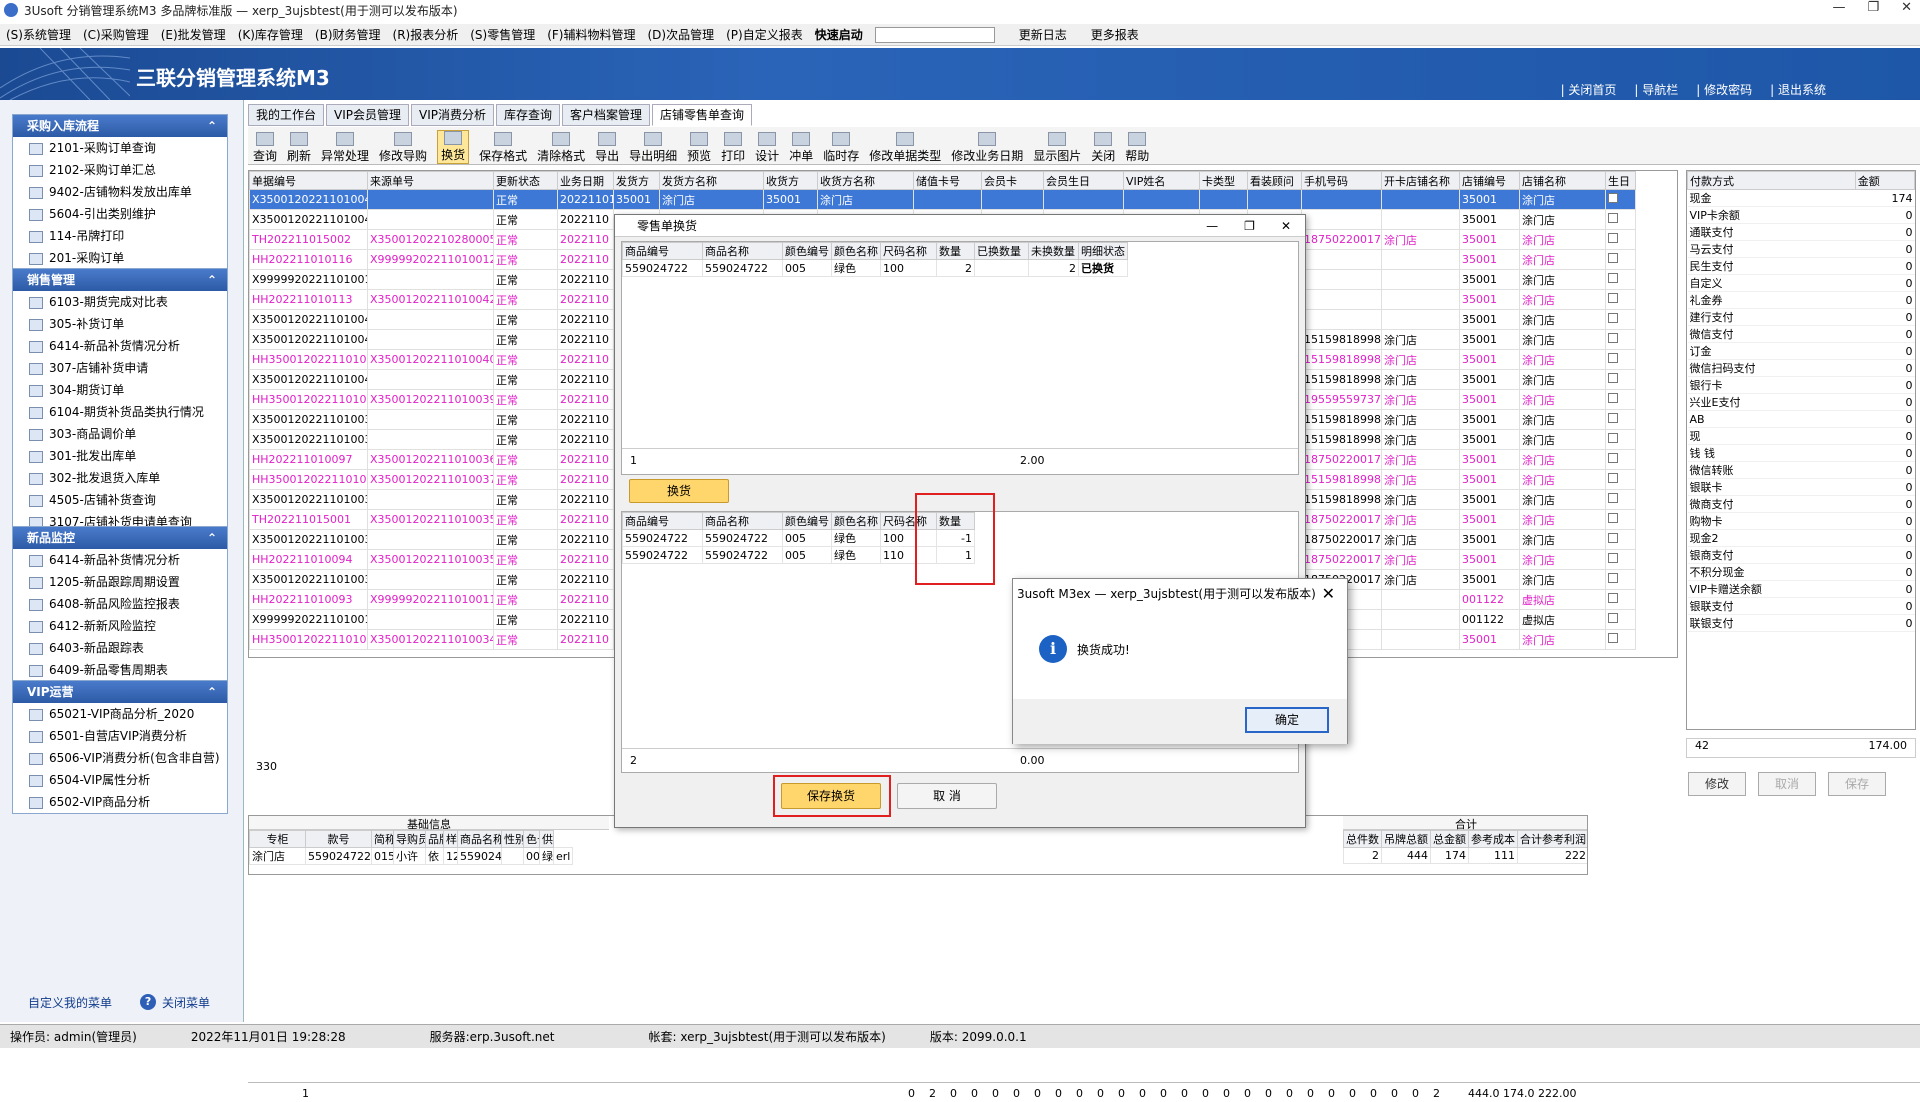 Image resolution: width=1920 pixels, height=1102 pixels. Describe the element at coordinates (790, 180) in the screenshot. I see `grid-header-cell: 收货方` at that location.